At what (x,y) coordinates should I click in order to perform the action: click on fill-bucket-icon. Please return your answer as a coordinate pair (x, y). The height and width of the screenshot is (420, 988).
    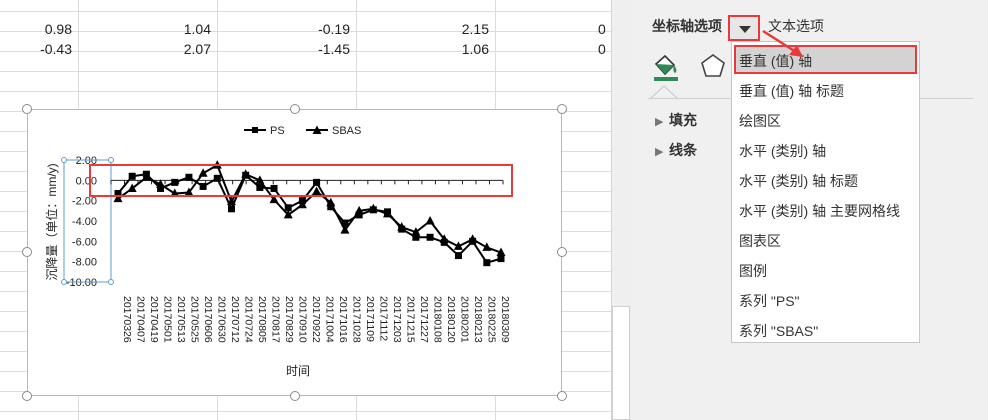
    Looking at the image, I should click on (666, 67).